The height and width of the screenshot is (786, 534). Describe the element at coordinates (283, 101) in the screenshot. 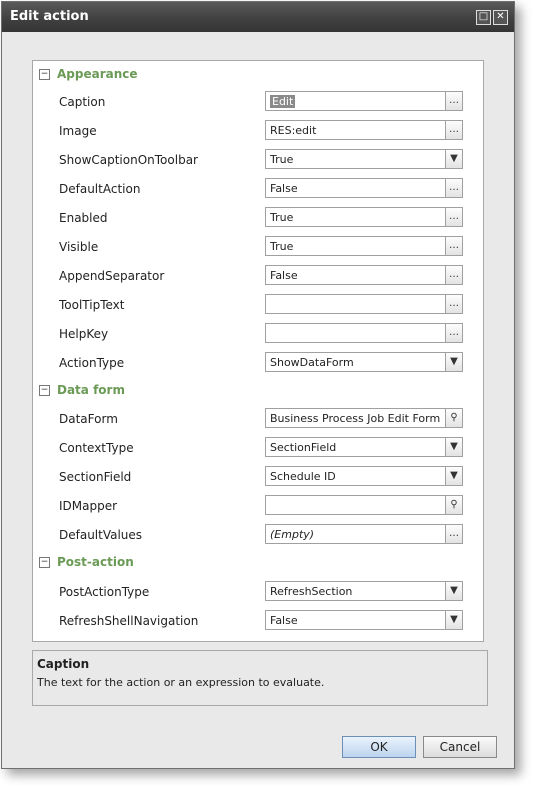

I see `caption-value: Edit` at that location.